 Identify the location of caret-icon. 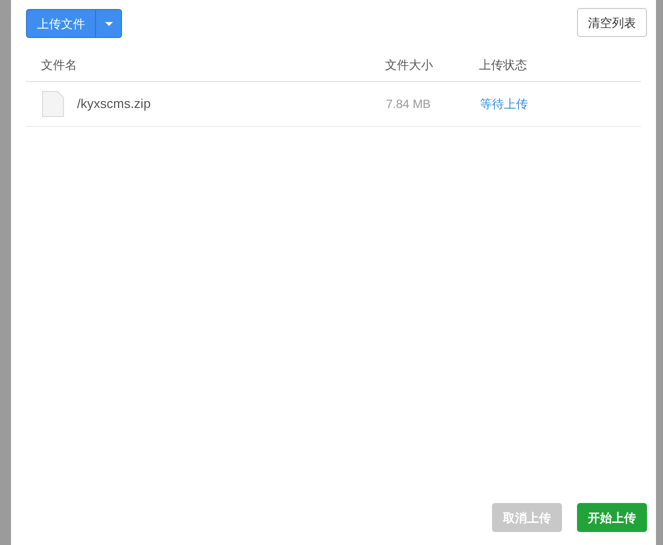
(108, 24).